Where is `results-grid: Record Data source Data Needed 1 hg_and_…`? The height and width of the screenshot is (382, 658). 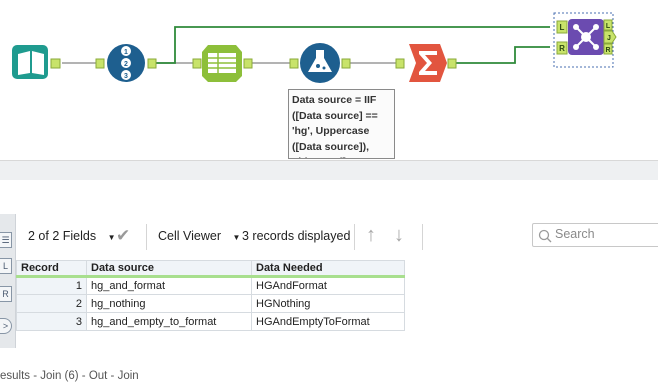 results-grid: Record Data source Data Needed 1 hg_and_… is located at coordinates (210, 295).